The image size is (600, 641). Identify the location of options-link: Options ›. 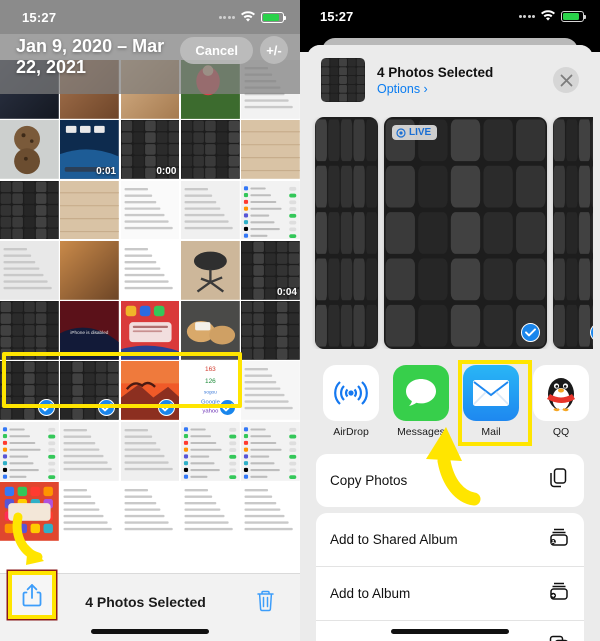
(459, 89).